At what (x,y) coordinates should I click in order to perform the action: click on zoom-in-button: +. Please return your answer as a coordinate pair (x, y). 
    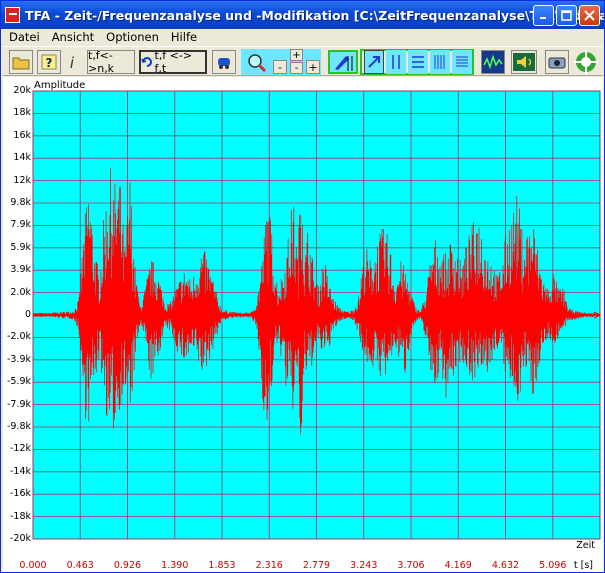
    Looking at the image, I should click on (313, 67).